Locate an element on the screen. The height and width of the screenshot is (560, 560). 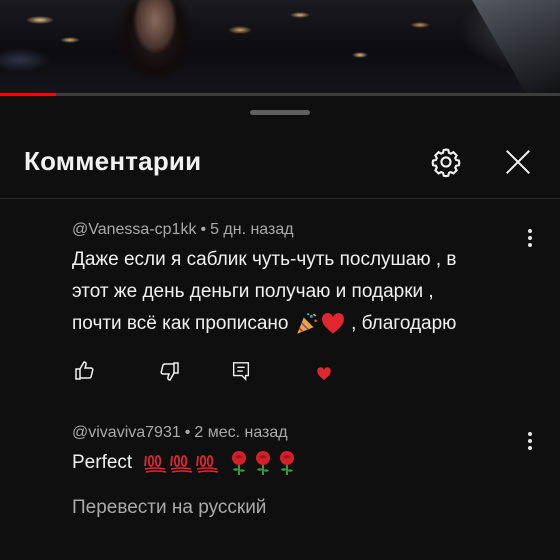
header-divider is located at coordinates (280, 198).